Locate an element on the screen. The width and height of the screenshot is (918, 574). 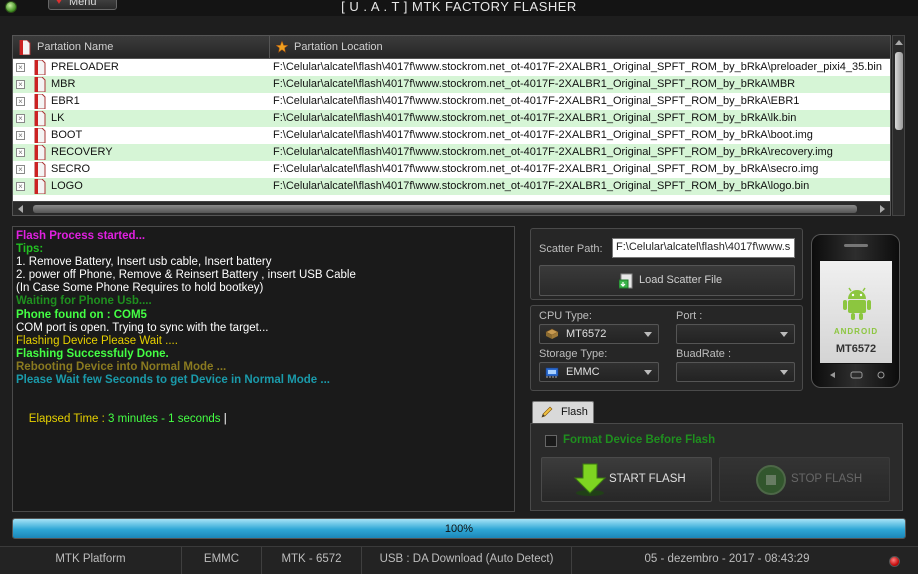
stop-flash-button: STOP FLASH is located at coordinates (804, 479).